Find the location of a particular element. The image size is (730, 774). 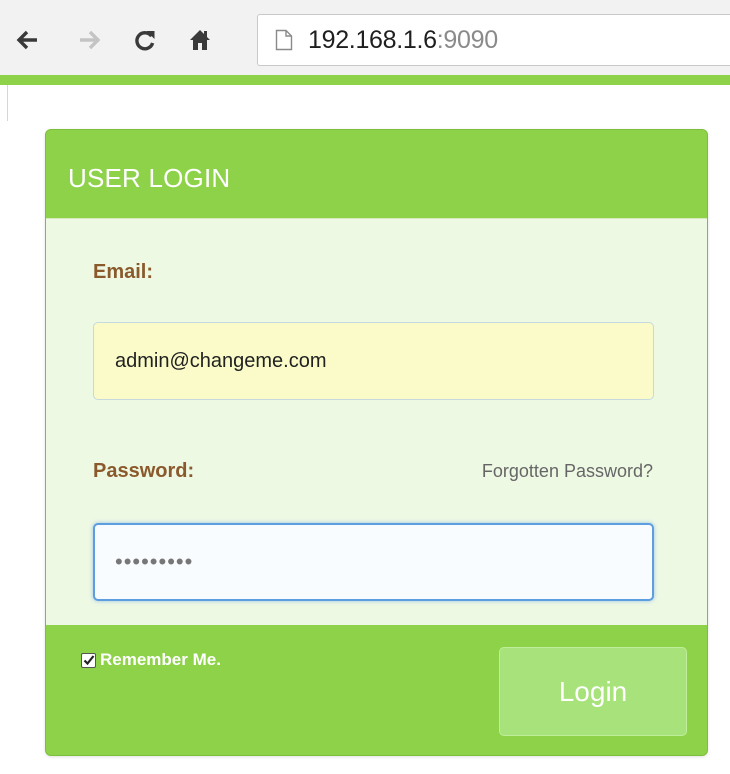

checkmark-icon is located at coordinates (88, 660).